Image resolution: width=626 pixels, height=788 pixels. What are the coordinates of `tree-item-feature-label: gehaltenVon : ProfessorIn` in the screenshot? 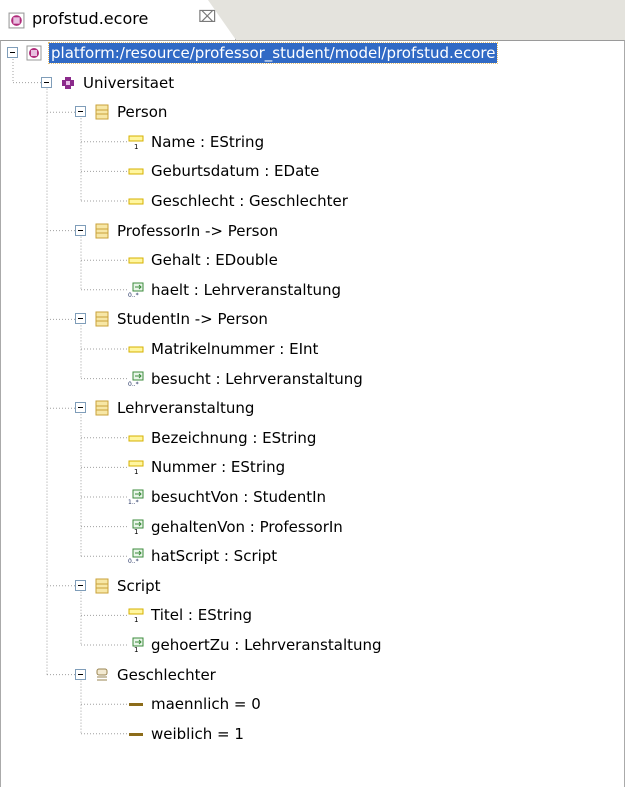 It's located at (247, 526).